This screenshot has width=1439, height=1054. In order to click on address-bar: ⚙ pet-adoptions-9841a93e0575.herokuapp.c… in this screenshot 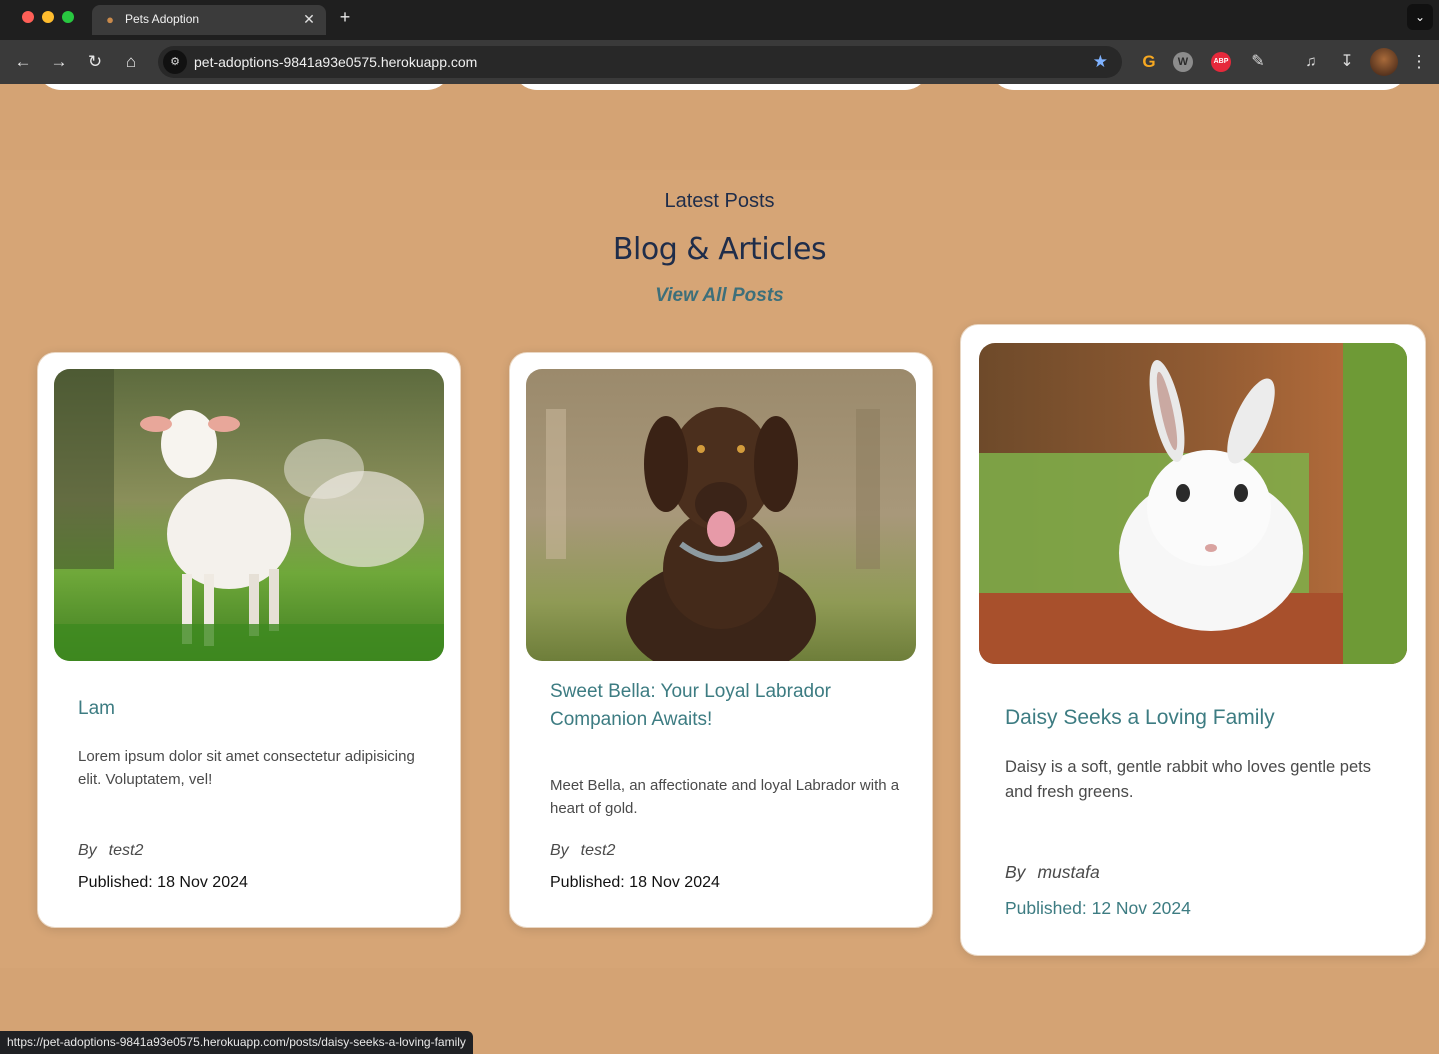, I will do `click(640, 62)`.